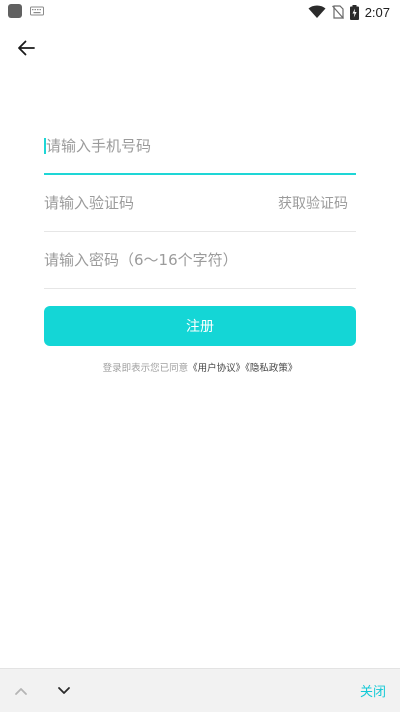 Image resolution: width=400 pixels, height=712 pixels. Describe the element at coordinates (200, 326) in the screenshot. I see `register-button: 注册` at that location.